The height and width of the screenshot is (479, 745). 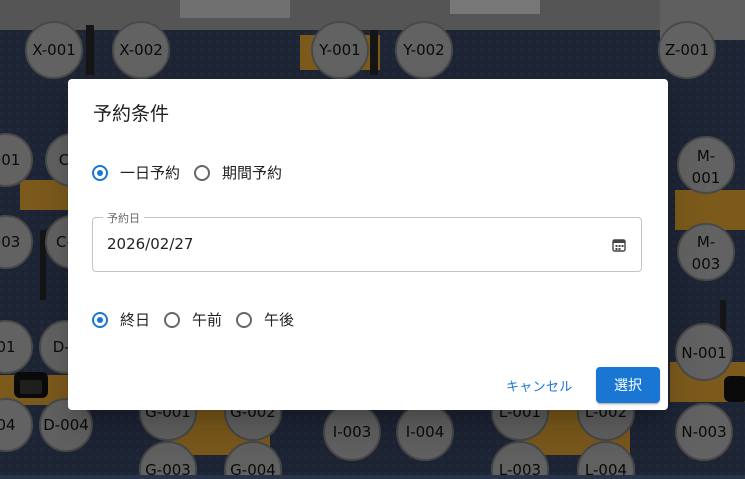 I want to click on radio-morning: 午前, so click(x=193, y=319).